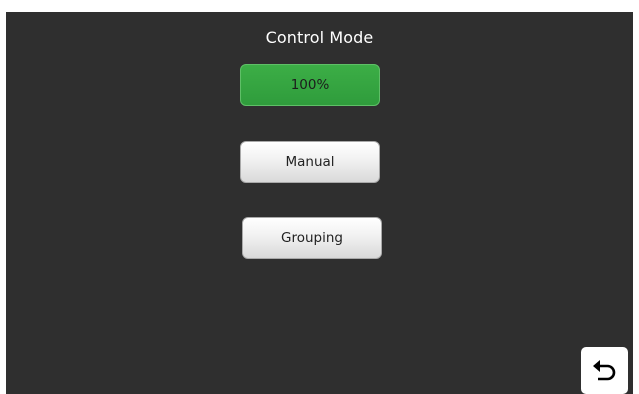  What do you see at coordinates (310, 85) in the screenshot?
I see `mode-100-percent-button: 100%` at bounding box center [310, 85].